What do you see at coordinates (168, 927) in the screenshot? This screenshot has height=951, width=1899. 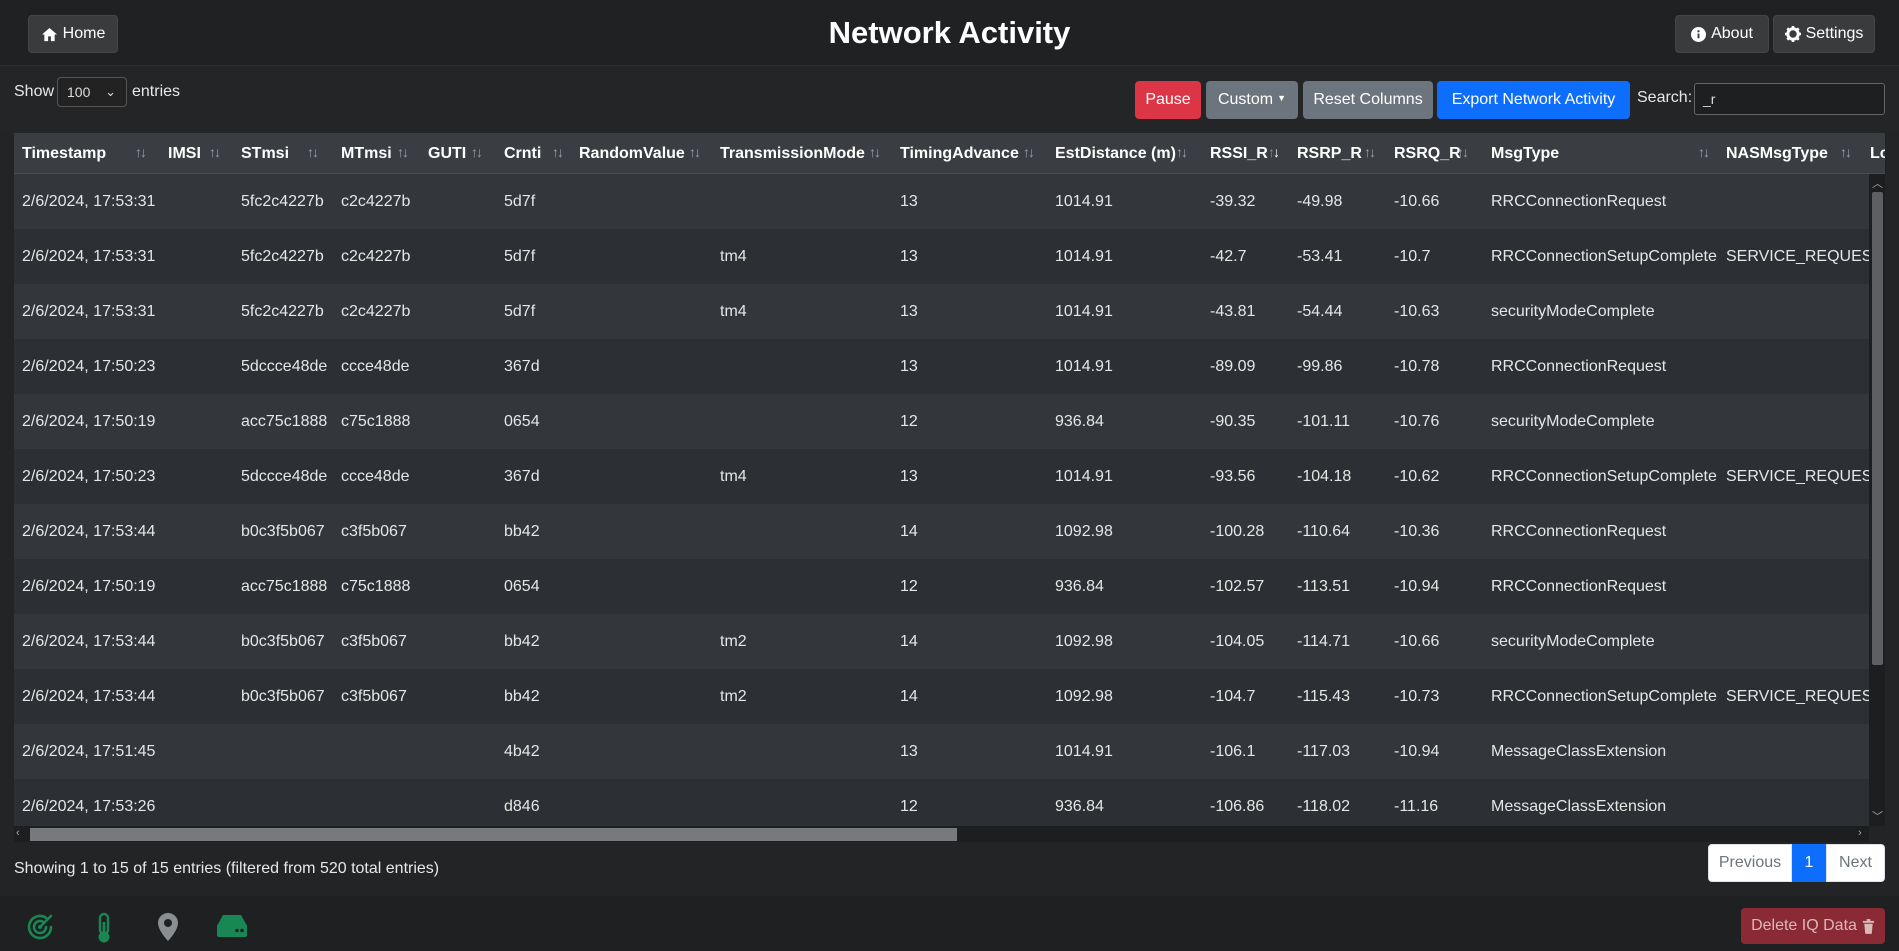 I see `map-marker-icon` at bounding box center [168, 927].